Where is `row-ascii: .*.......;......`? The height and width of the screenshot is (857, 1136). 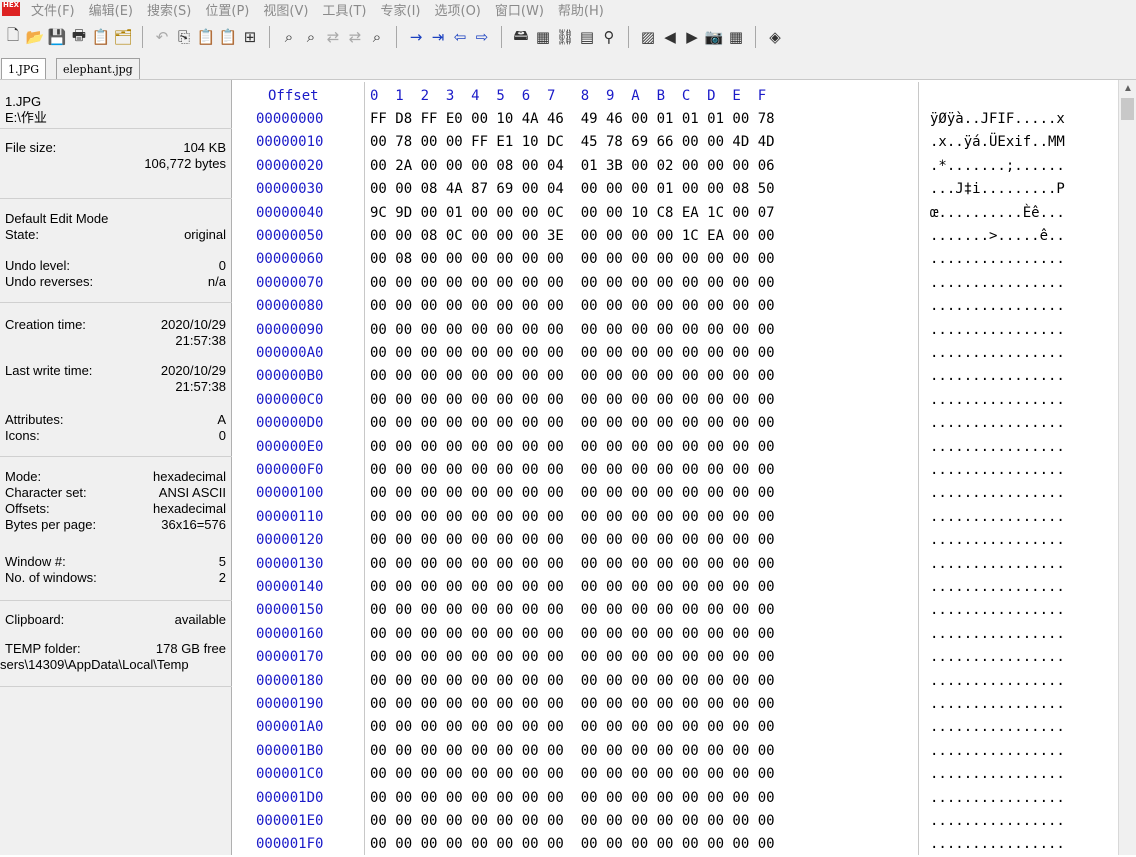 row-ascii: .*.......;...... is located at coordinates (997, 166).